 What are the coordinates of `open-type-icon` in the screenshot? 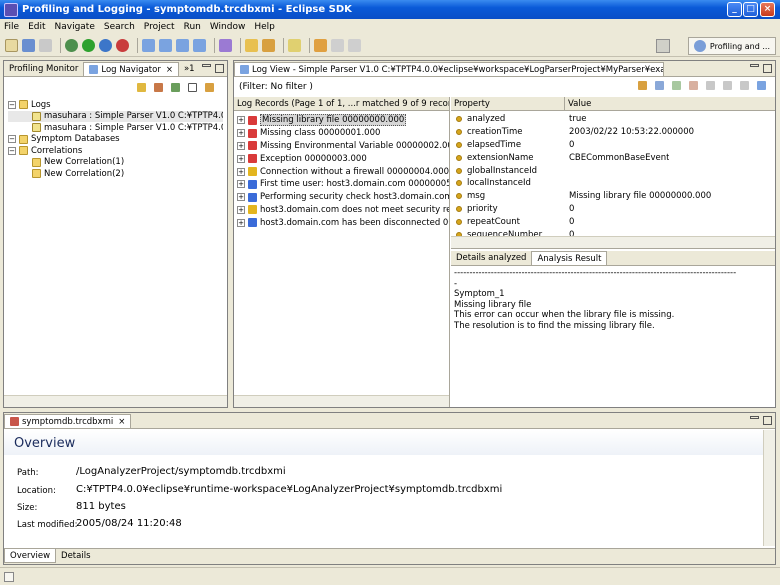 It's located at (148, 45).